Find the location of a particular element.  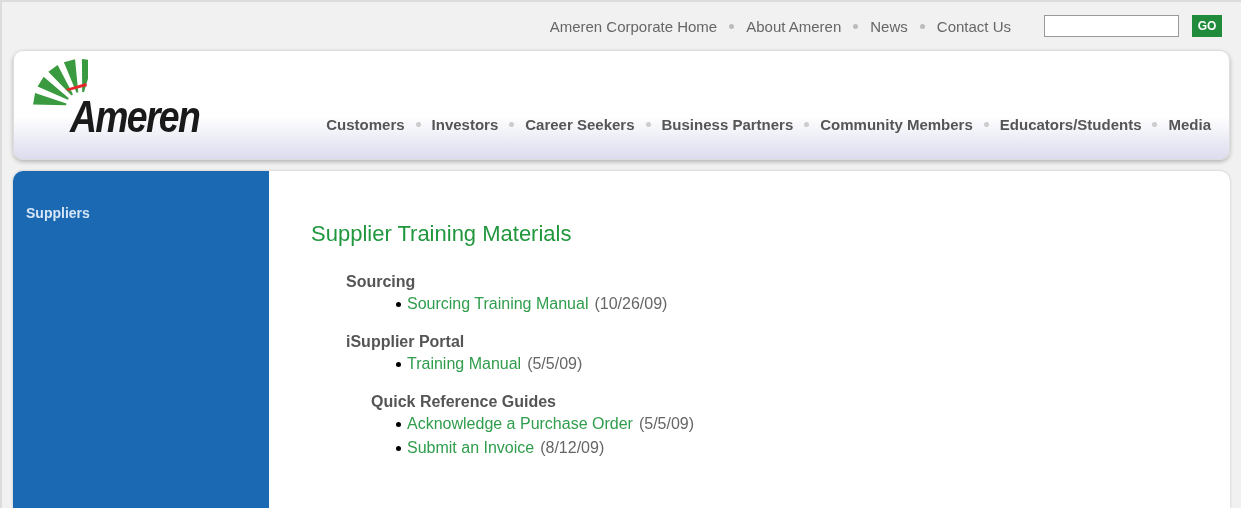

utility-link: Contact Us is located at coordinates (973, 26).